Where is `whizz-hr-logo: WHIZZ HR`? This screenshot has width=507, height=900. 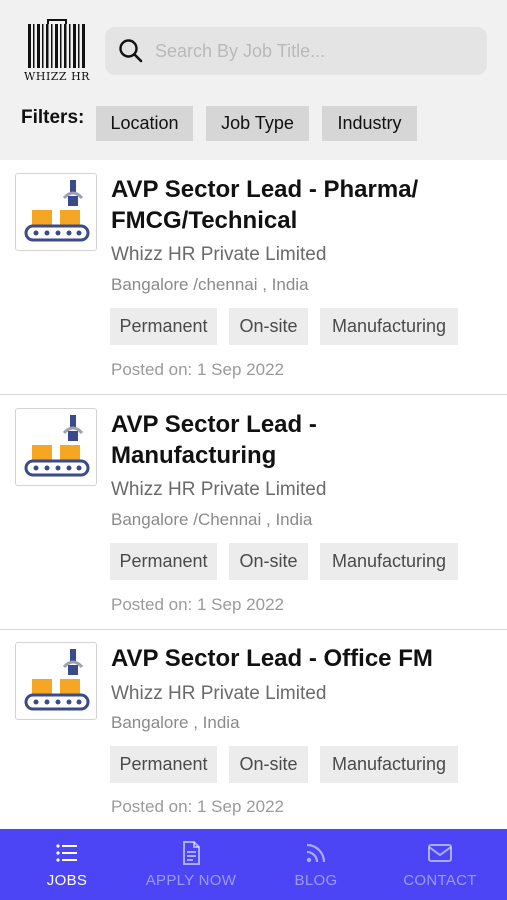 whizz-hr-logo: WHIZZ HR is located at coordinates (57, 52).